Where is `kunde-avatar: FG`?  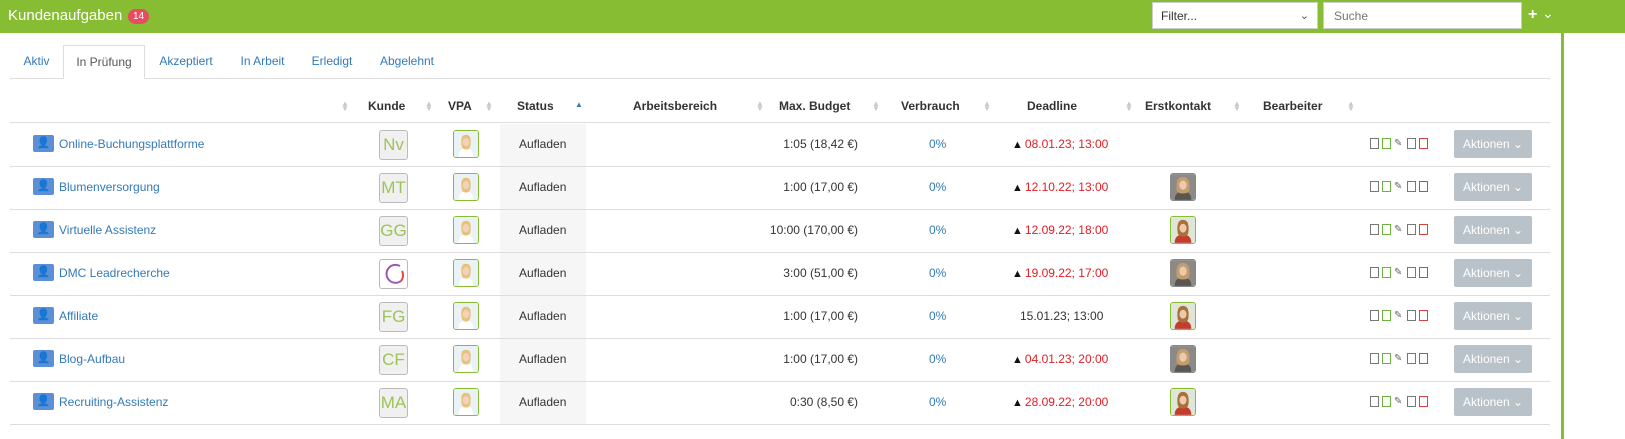 kunde-avatar: FG is located at coordinates (393, 317).